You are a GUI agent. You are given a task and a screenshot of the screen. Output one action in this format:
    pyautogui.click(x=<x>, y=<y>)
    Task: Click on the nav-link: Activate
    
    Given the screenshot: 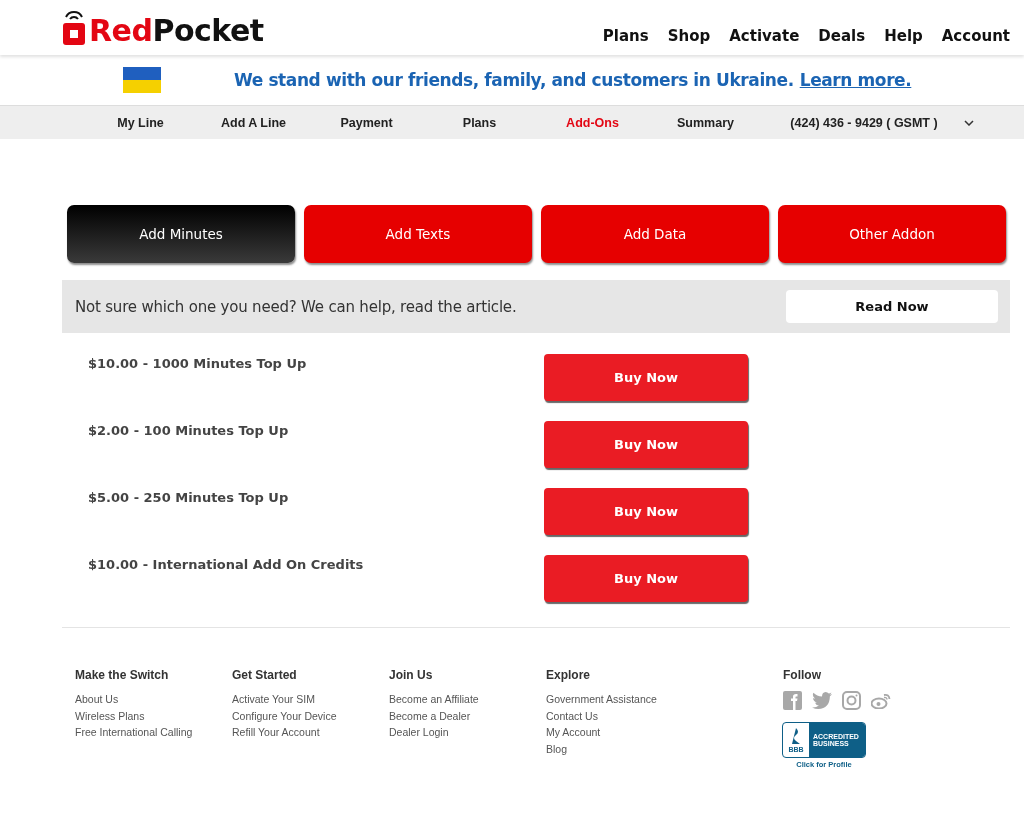 What is the action you would take?
    pyautogui.click(x=764, y=36)
    